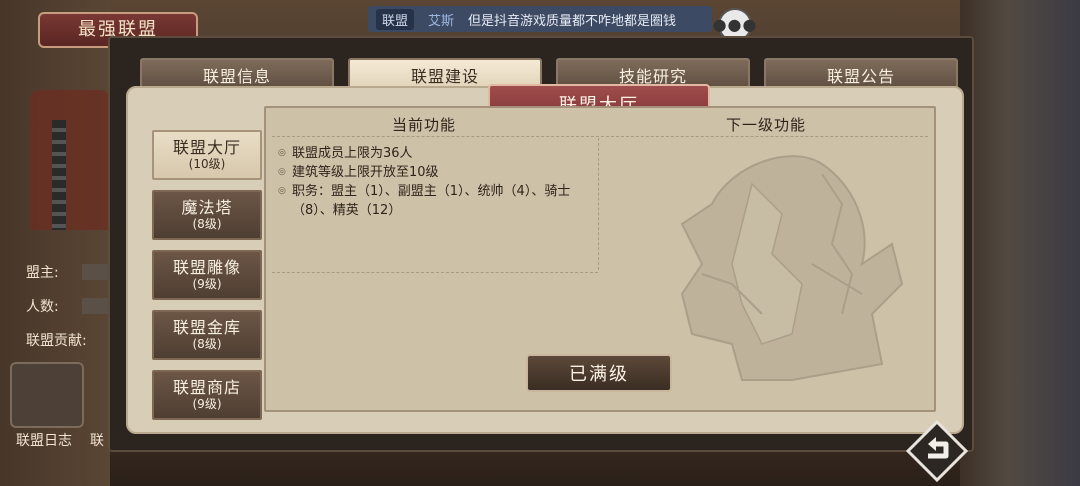 Image resolution: width=1080 pixels, height=486 pixels. I want to click on building-name: 联盟大厅, so click(206, 147).